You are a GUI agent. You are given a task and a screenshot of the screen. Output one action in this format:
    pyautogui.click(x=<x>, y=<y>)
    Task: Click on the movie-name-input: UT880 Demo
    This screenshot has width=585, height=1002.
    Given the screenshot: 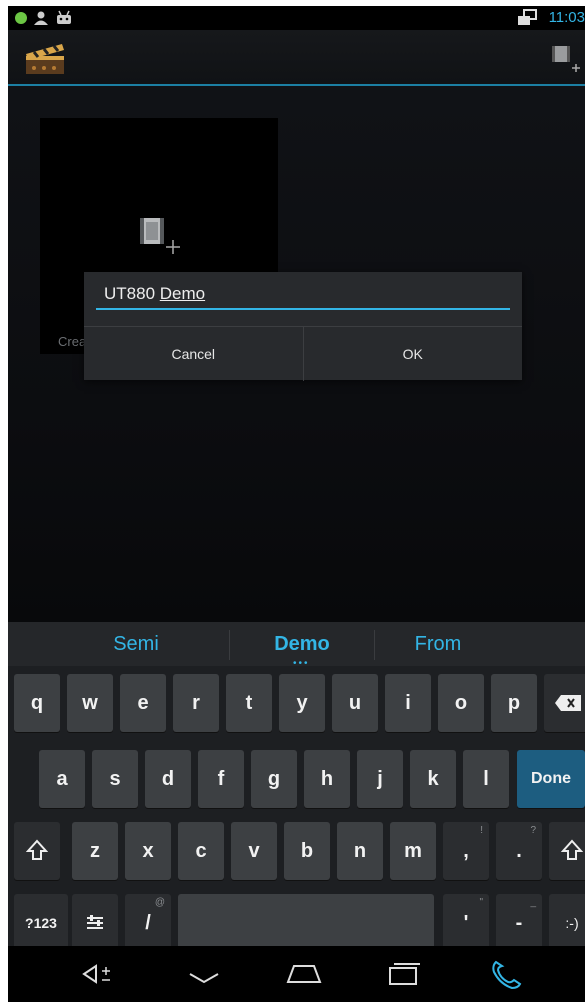 What is the action you would take?
    pyautogui.click(x=303, y=295)
    